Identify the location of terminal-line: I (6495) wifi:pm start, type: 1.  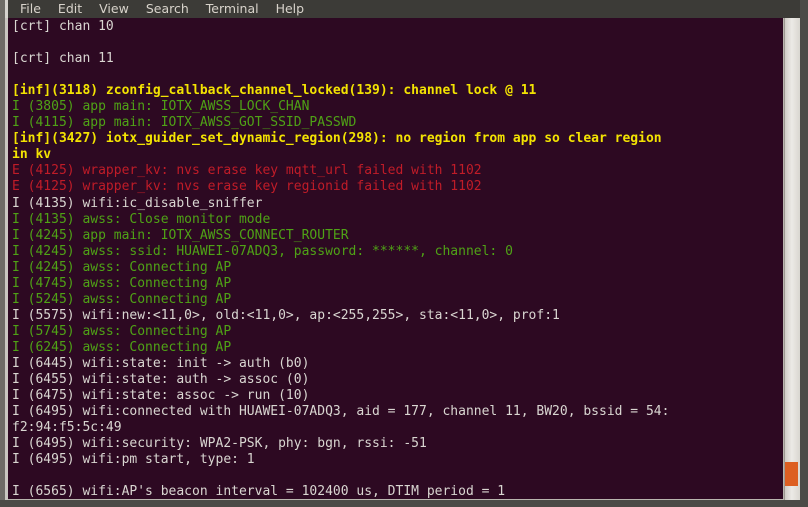
(133, 460).